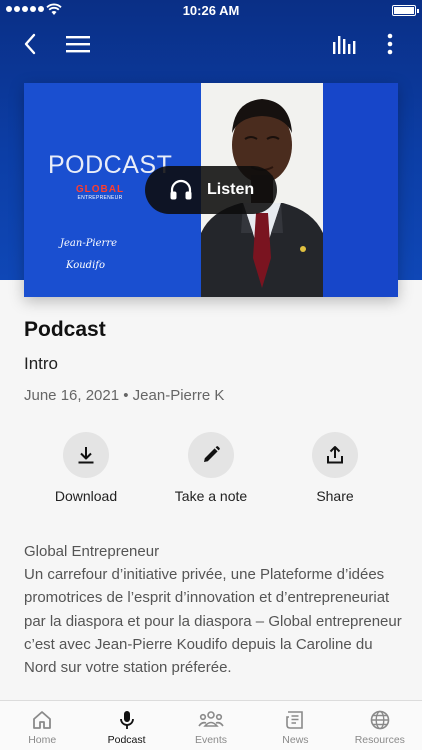 This screenshot has height=750, width=422. I want to click on people-icon, so click(211, 719).